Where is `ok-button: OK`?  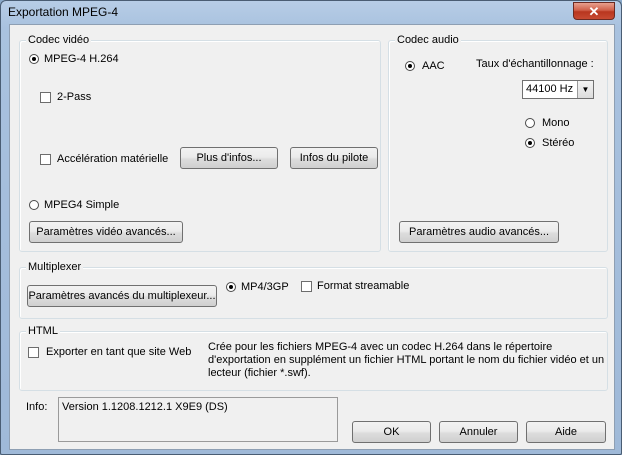
ok-button: OK is located at coordinates (391, 432).